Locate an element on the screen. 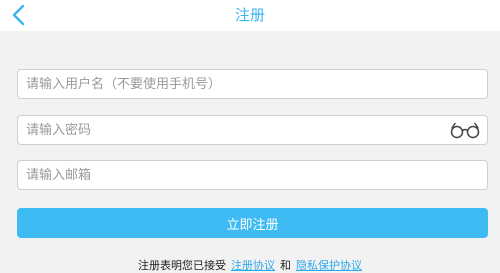  password-input is located at coordinates (252, 130).